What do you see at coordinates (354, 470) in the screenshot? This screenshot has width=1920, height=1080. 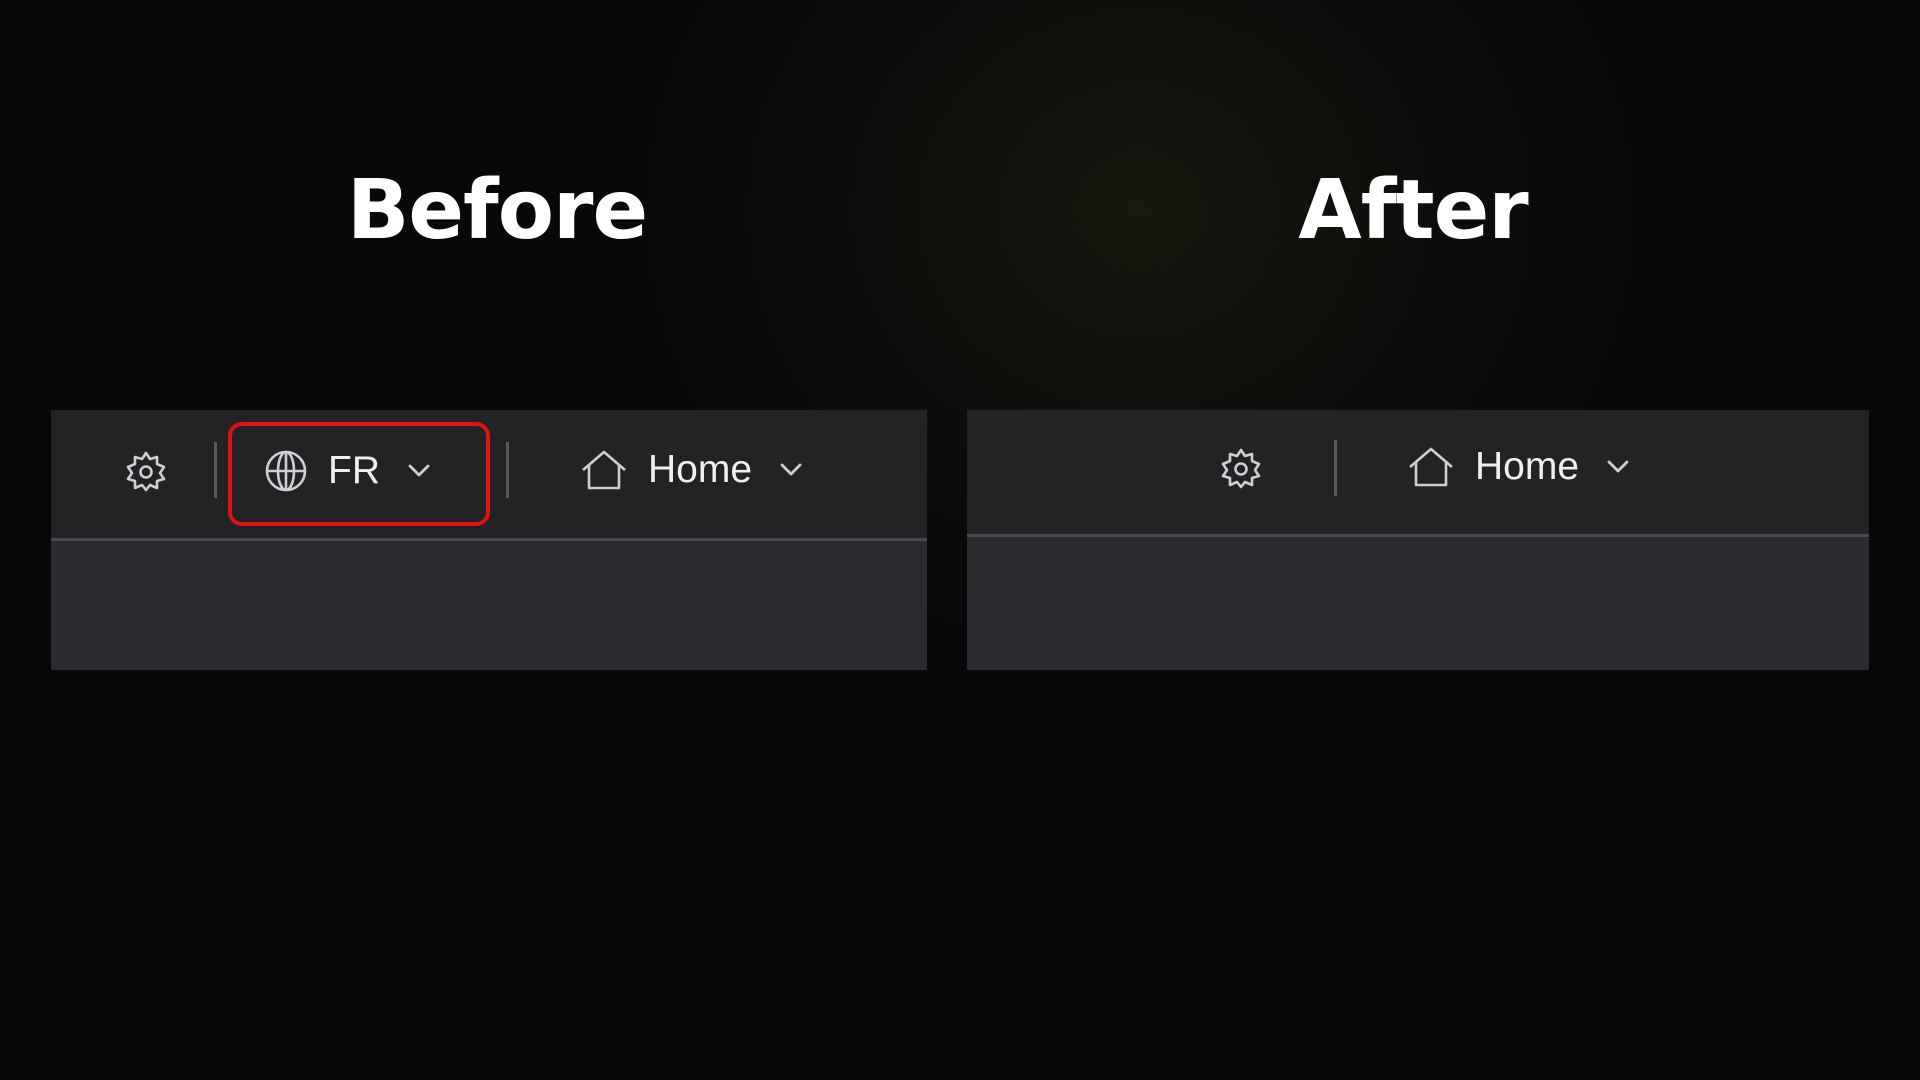 I see `language-label: FR` at bounding box center [354, 470].